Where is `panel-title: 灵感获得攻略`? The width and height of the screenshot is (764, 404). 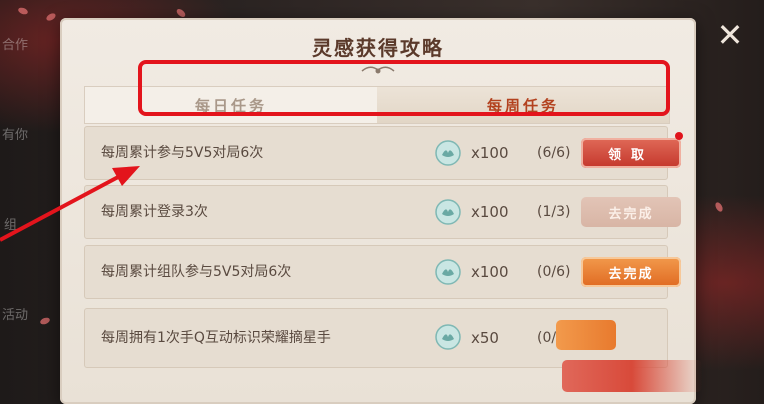
panel-title: 灵感获得攻略 is located at coordinates (378, 48).